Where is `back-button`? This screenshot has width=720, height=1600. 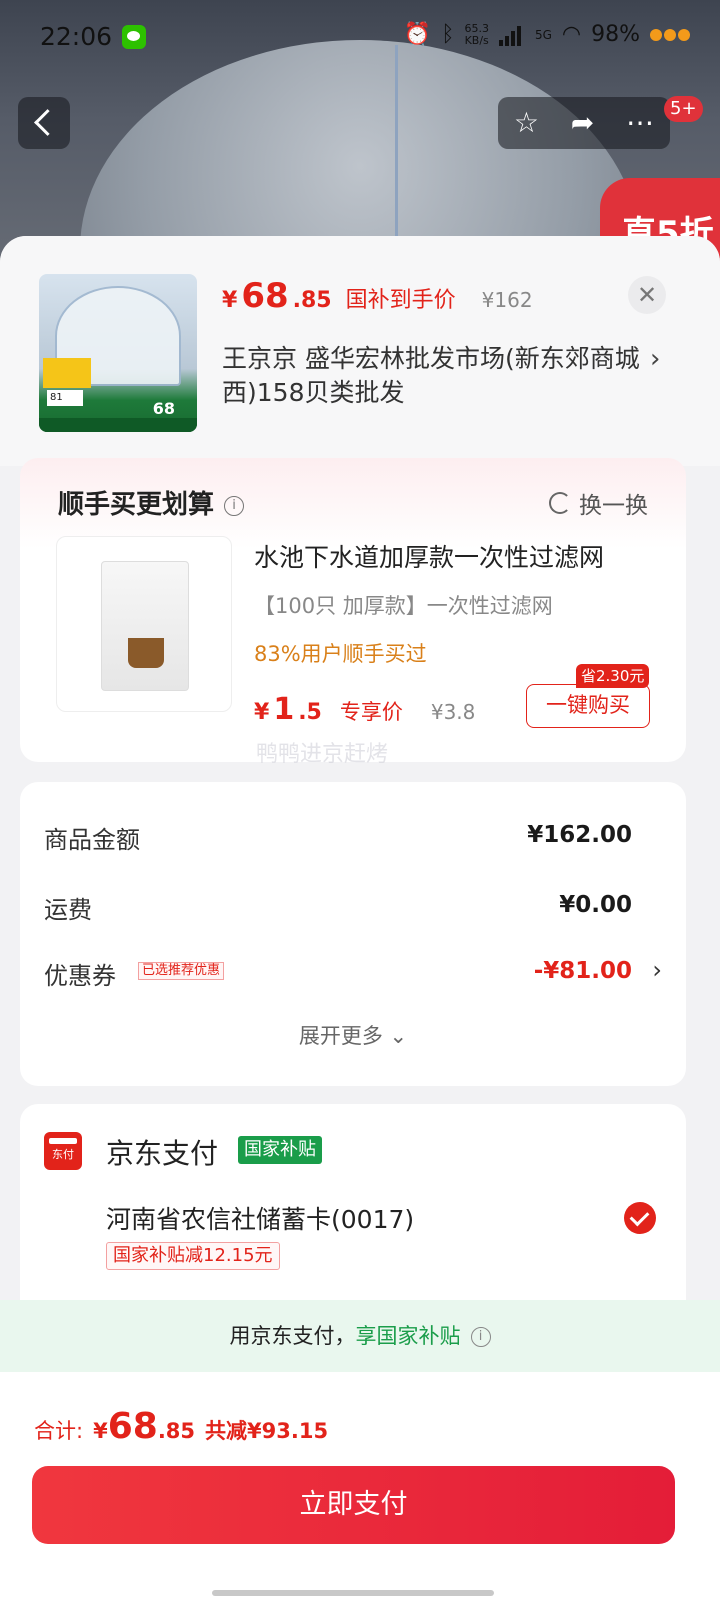 back-button is located at coordinates (44, 123).